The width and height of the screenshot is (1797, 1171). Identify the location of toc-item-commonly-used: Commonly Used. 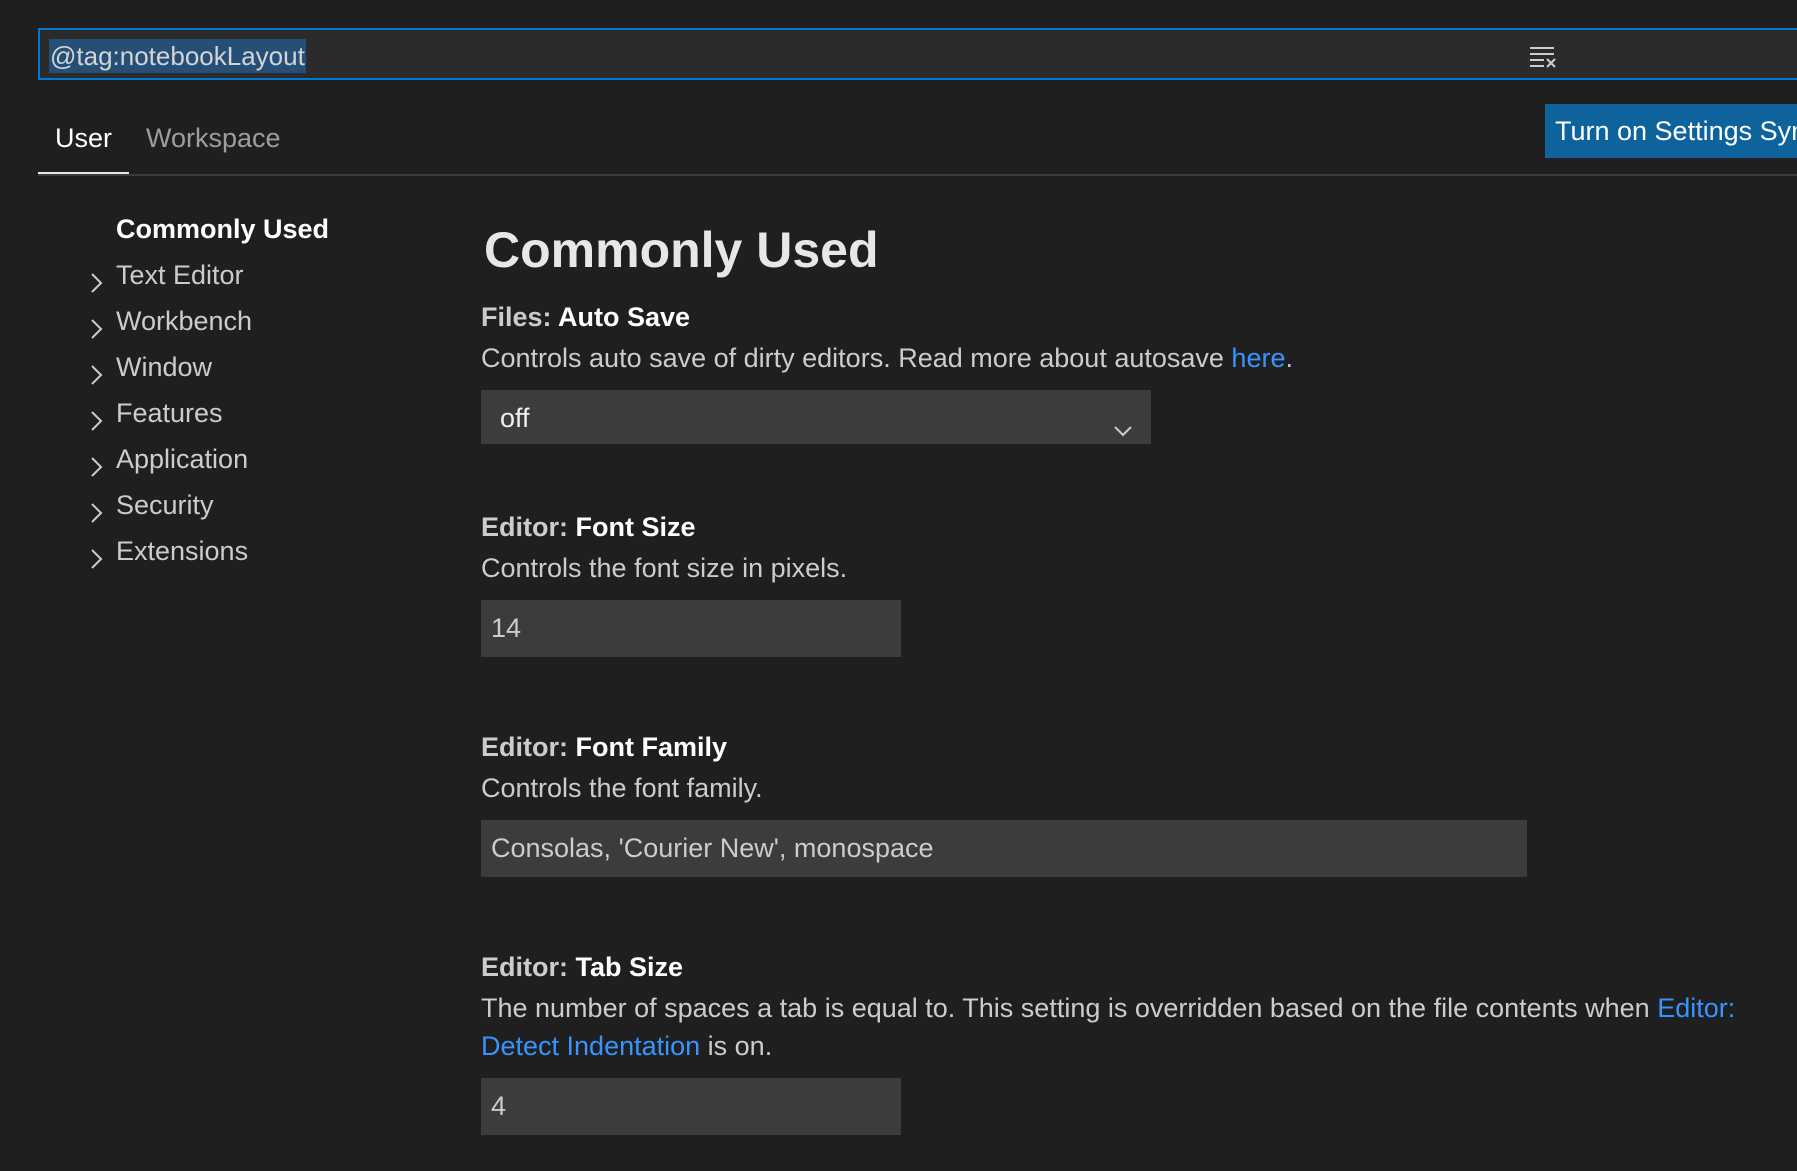
(260, 229).